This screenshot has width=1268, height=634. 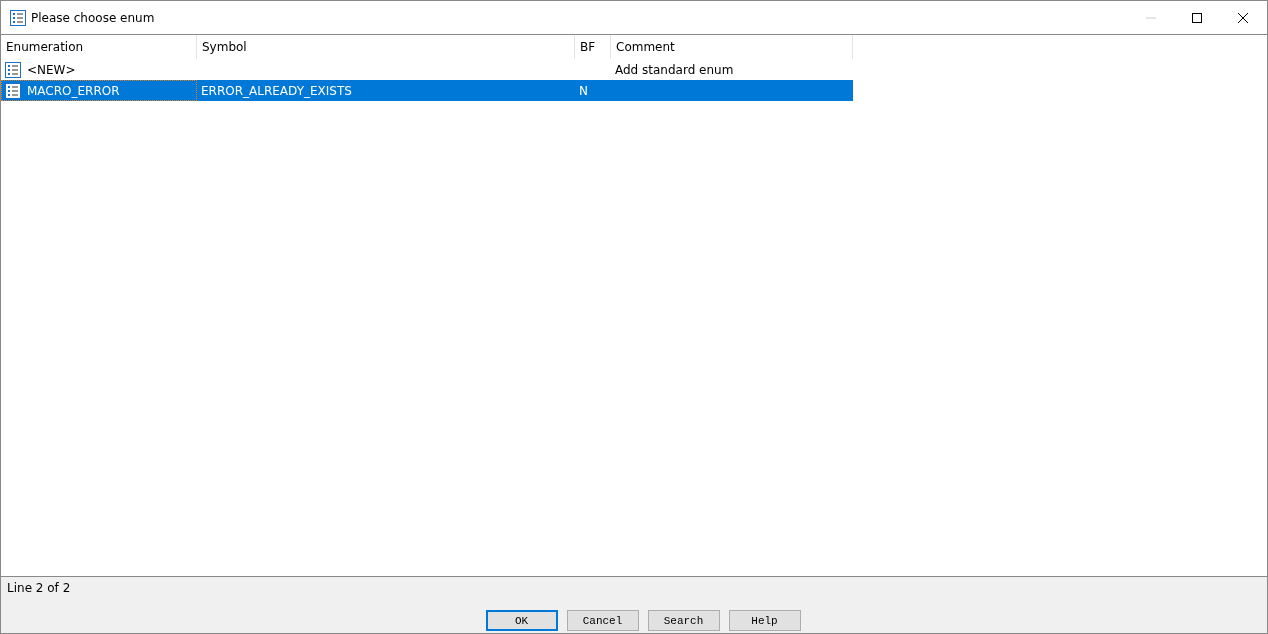 I want to click on table-row: MACRO_ERROR ERROR_ALREADY_EXISTS N, so click(x=427, y=90).